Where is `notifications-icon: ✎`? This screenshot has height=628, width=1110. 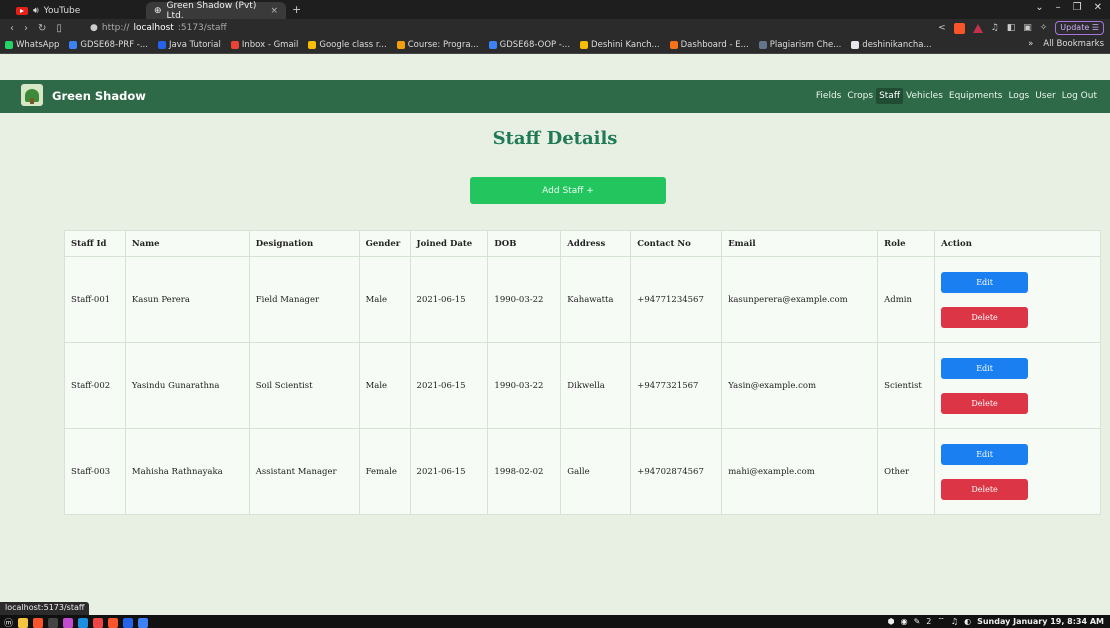
notifications-icon: ✎ is located at coordinates (917, 621).